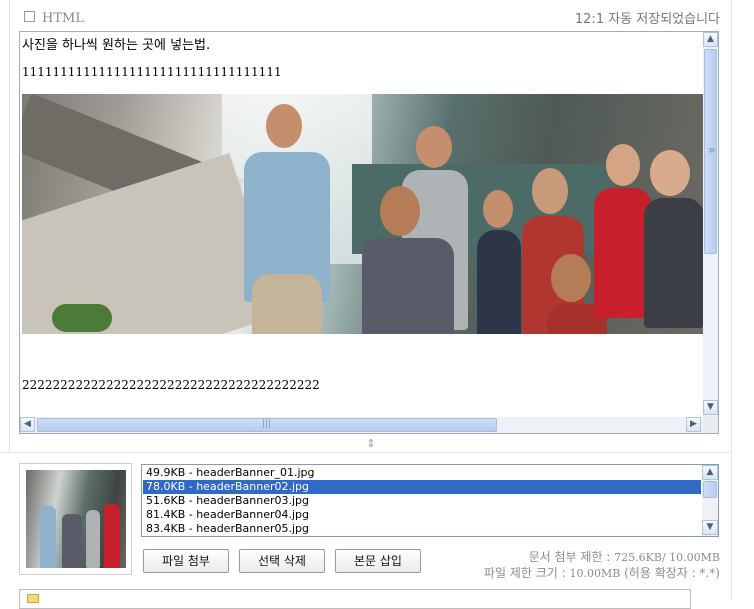 Image resolution: width=754 pixels, height=609 pixels. What do you see at coordinates (710, 425) in the screenshot?
I see `scrollbar-corner` at bounding box center [710, 425].